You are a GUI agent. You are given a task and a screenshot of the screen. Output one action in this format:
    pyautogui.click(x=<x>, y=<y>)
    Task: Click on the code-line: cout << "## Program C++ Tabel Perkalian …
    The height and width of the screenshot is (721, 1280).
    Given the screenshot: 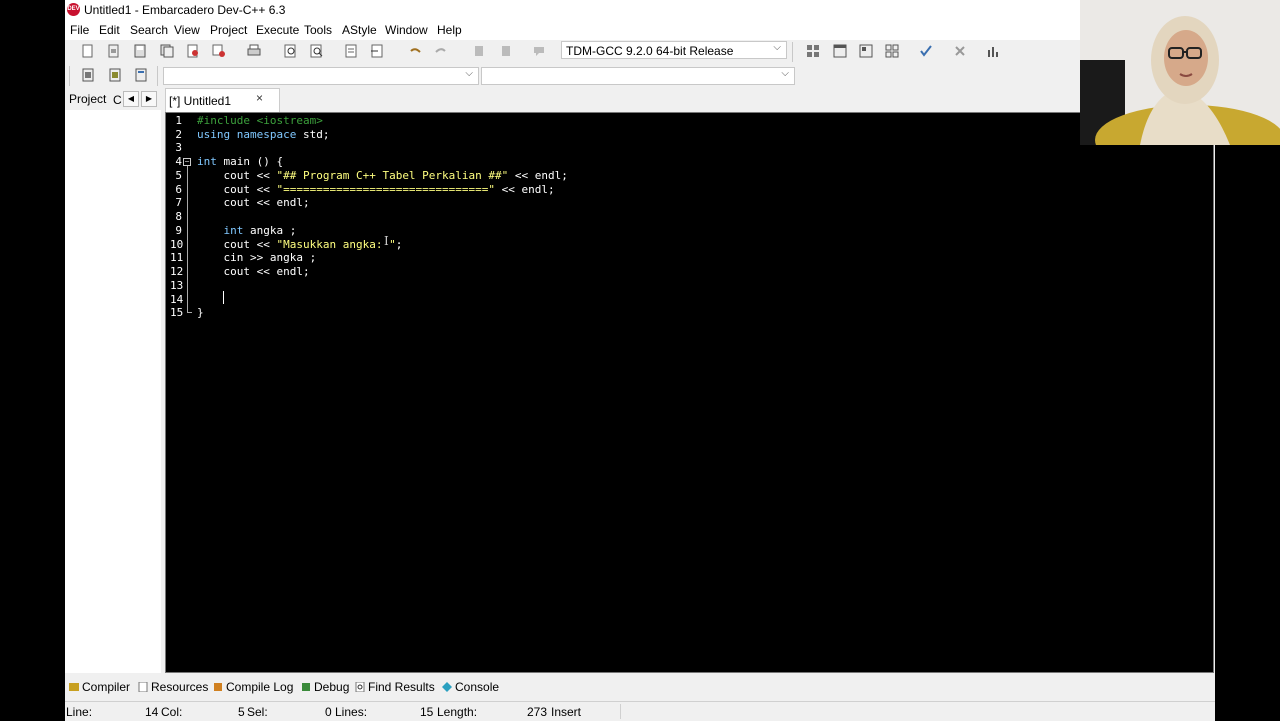 What is the action you would take?
    pyautogui.click(x=382, y=175)
    